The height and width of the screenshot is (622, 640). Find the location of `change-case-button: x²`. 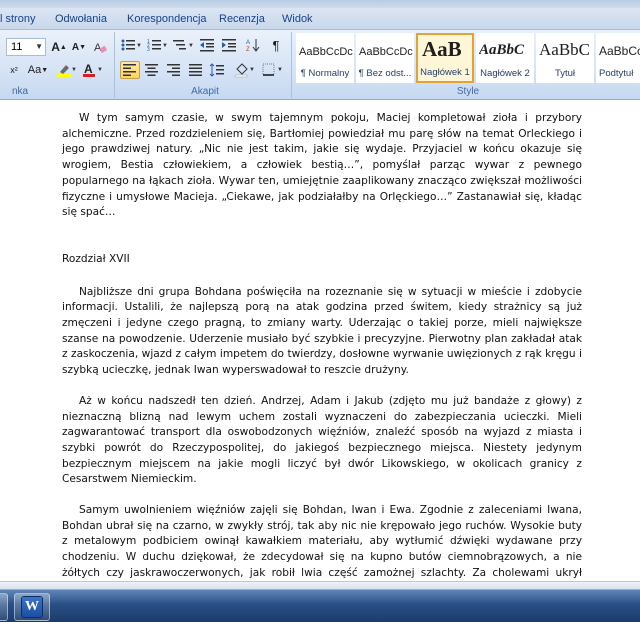

change-case-button: x² is located at coordinates (14, 70).